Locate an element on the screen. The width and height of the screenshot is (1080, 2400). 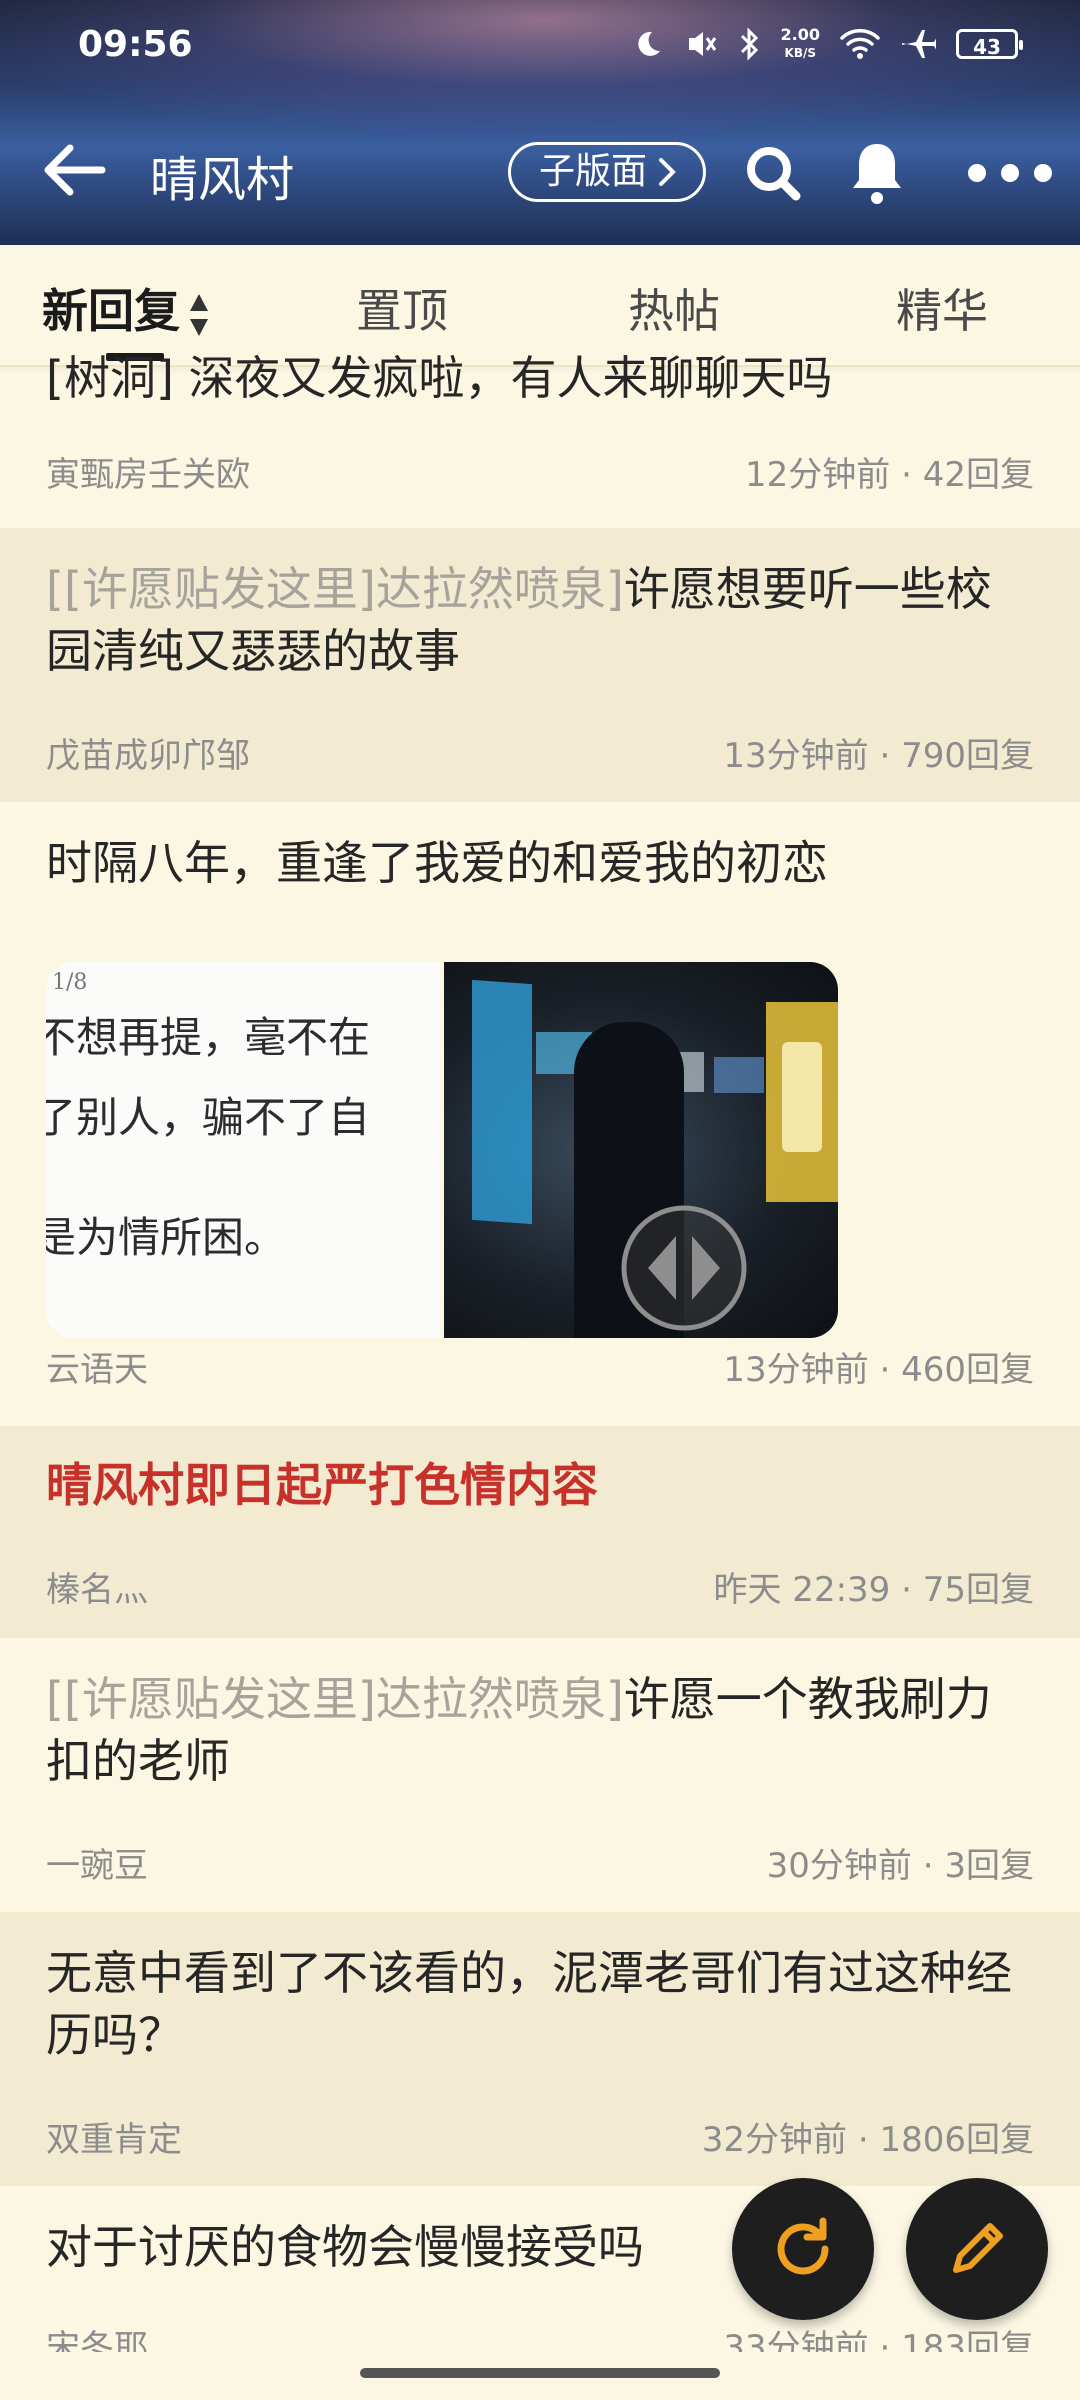
post-meta: 云语天 13分钟前 · 460回复 is located at coordinates (540, 1366).